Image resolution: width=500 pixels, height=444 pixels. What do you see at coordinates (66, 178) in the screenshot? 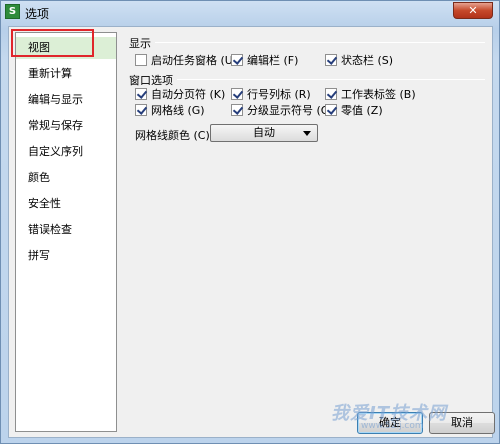
I see `sidebar-item-color: 颜色` at bounding box center [66, 178].